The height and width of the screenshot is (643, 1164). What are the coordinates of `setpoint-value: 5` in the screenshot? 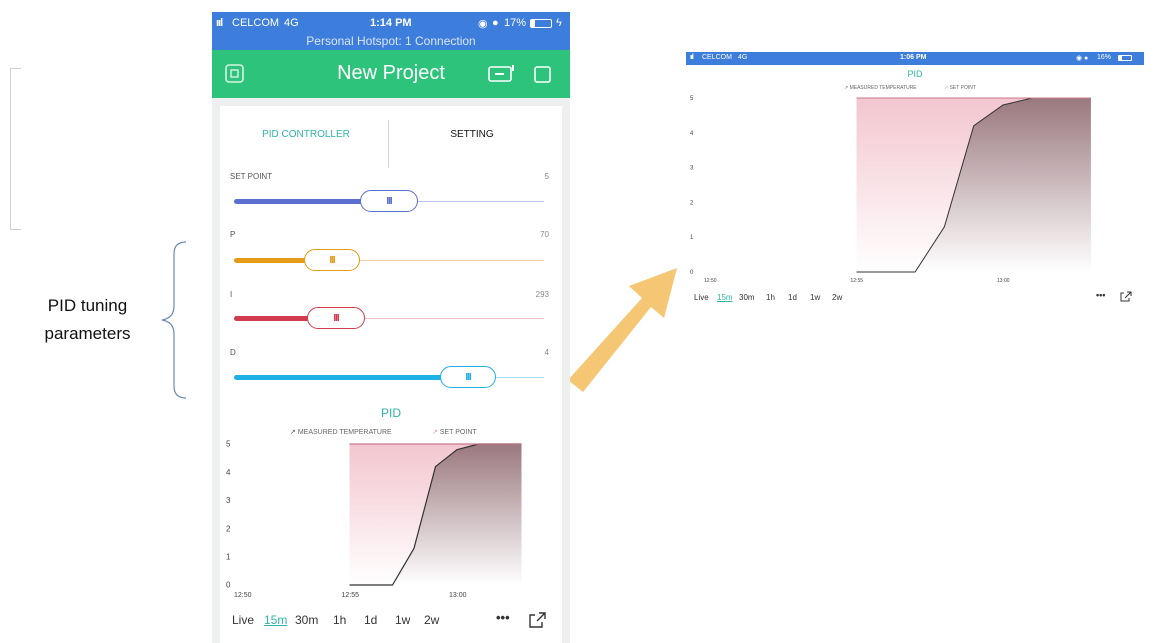 It's located at (546, 176).